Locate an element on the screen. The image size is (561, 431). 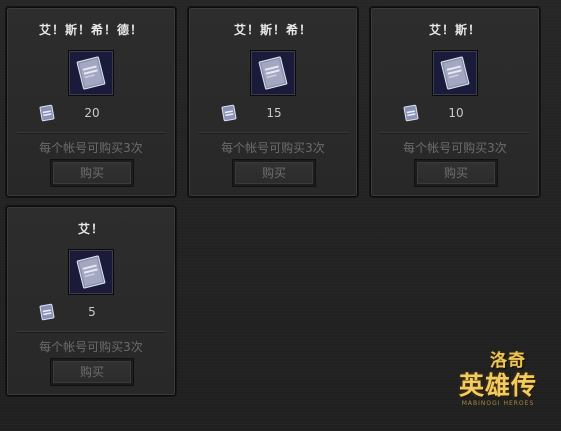
price-value: 20 is located at coordinates (92, 113).